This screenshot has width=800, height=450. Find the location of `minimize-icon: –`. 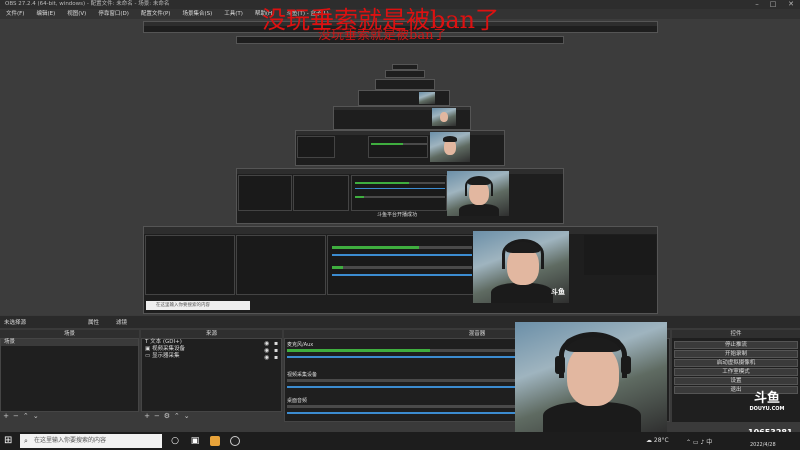

minimize-icon: – is located at coordinates (757, 4).